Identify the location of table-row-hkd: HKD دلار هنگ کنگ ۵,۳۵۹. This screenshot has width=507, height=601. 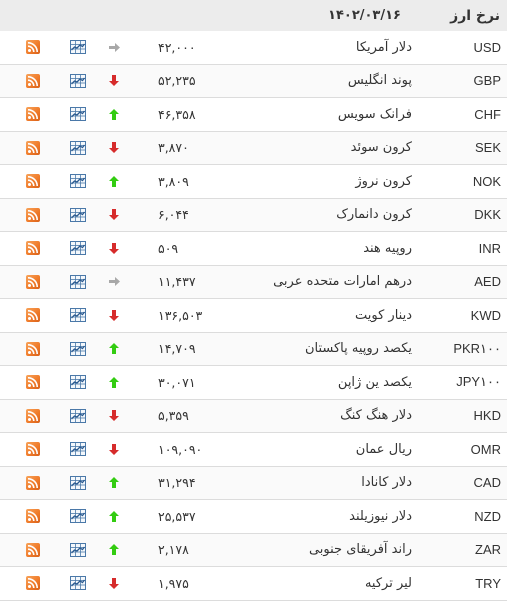
(253, 416).